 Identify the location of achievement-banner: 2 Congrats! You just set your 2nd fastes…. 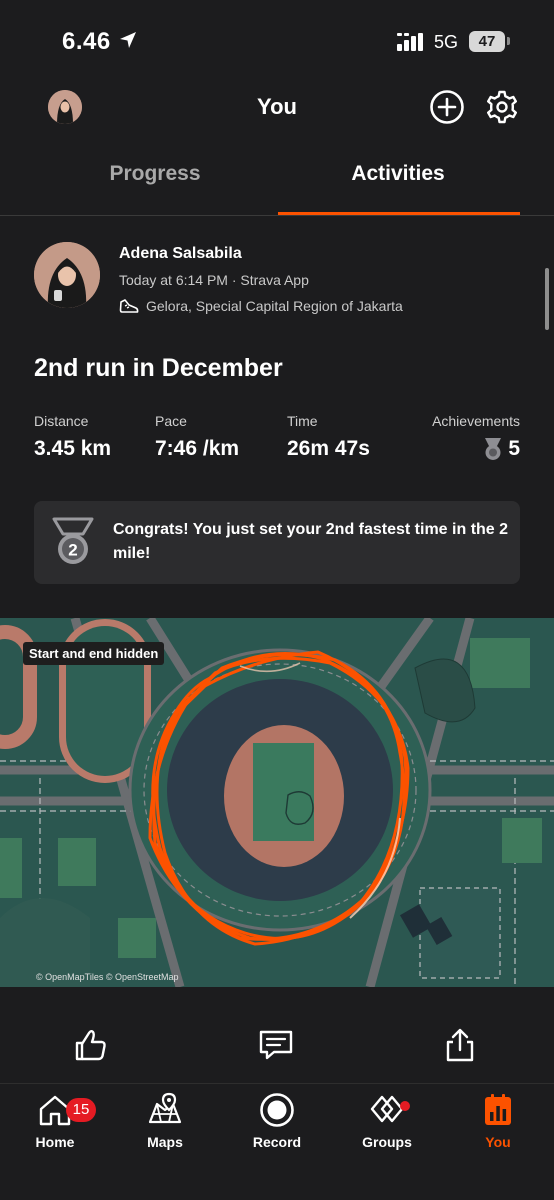
(277, 542).